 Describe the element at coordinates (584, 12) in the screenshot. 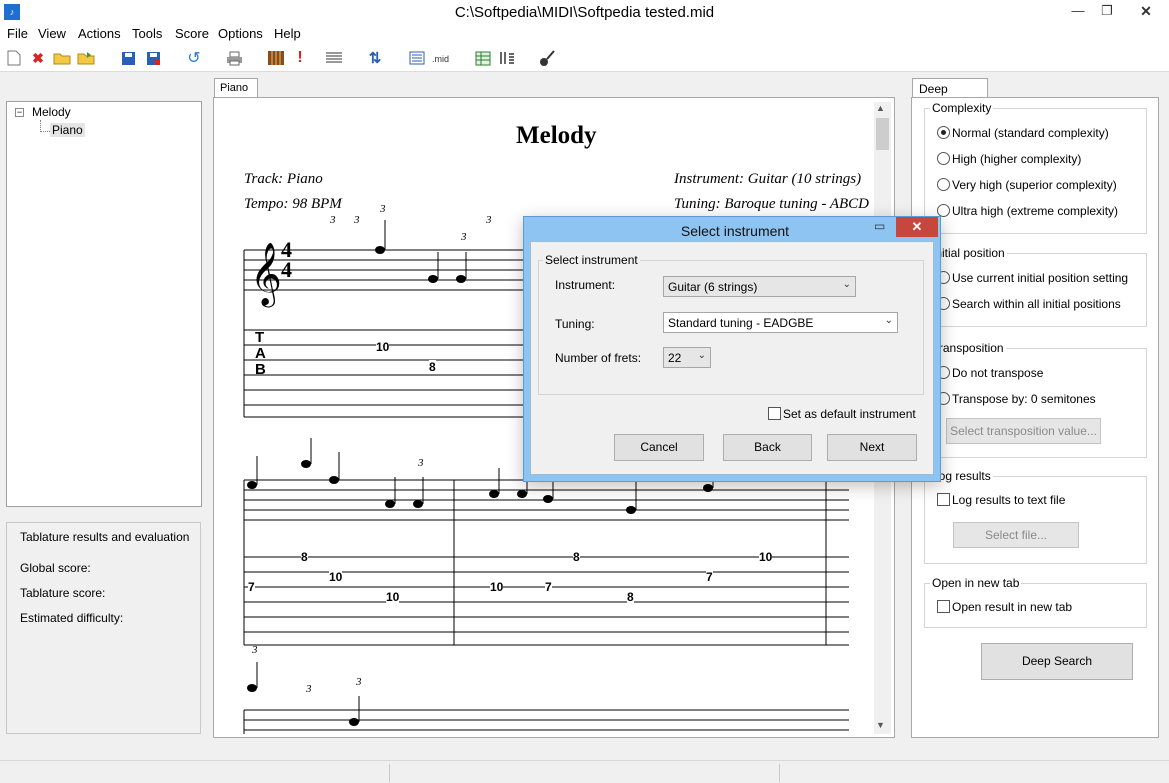

I see `window-title: C:\Softpedia\MIDI\Softpedia tested.mid` at that location.